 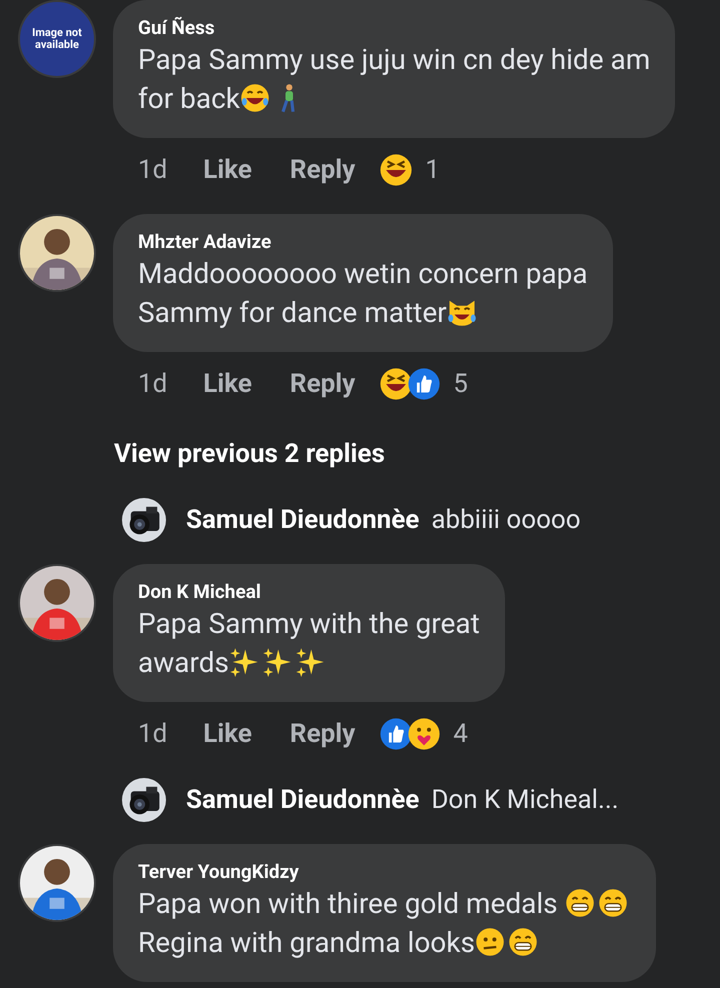 I want to click on comment-text: Papa Sammy use juju win cn dey hide am for back, so click(x=394, y=79).